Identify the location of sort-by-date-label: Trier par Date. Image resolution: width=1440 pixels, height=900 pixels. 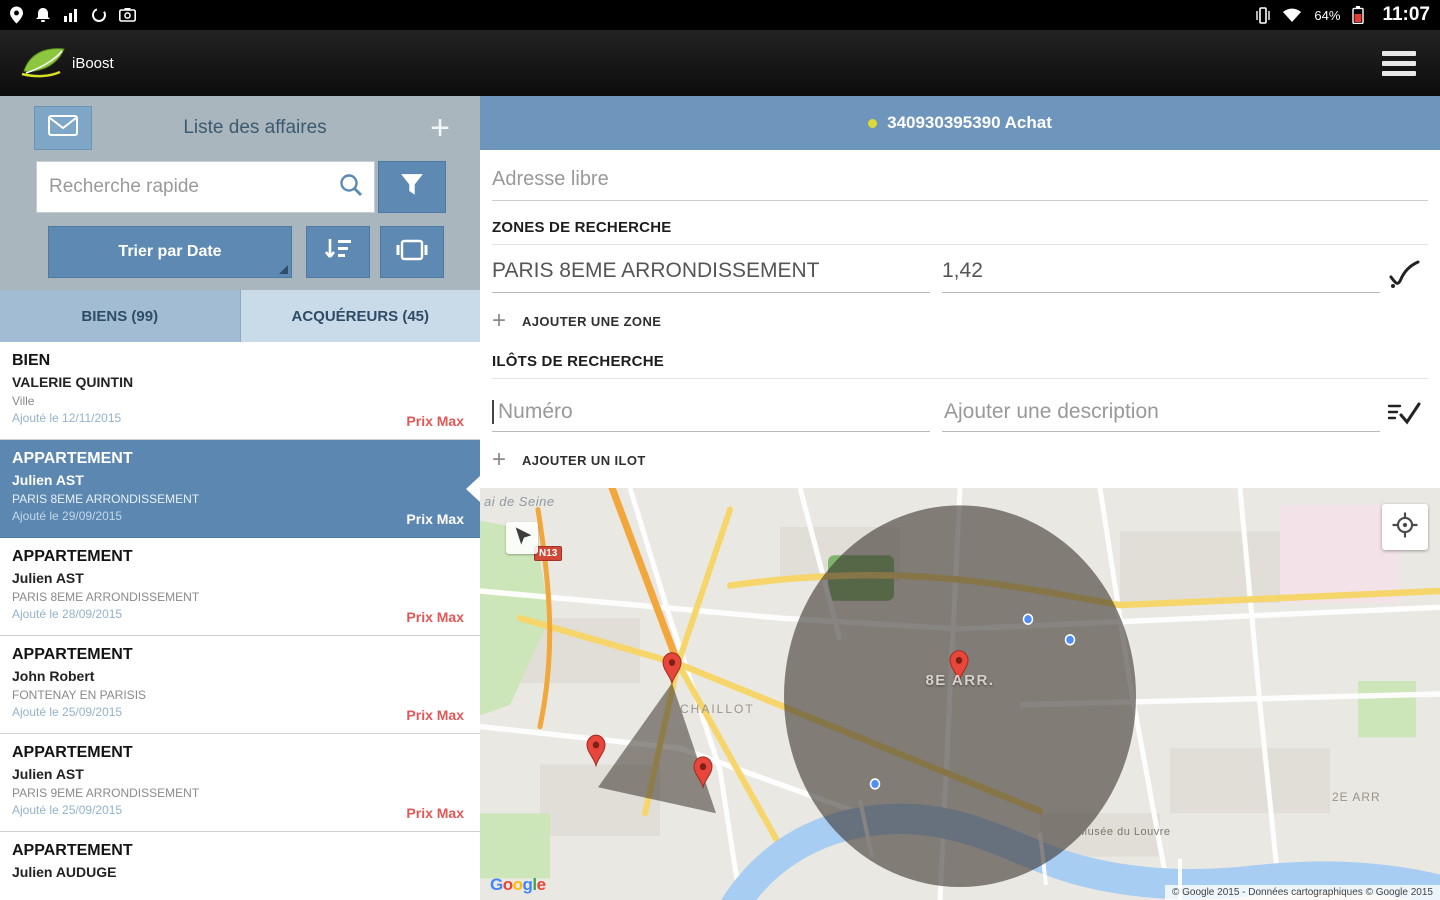
(170, 251).